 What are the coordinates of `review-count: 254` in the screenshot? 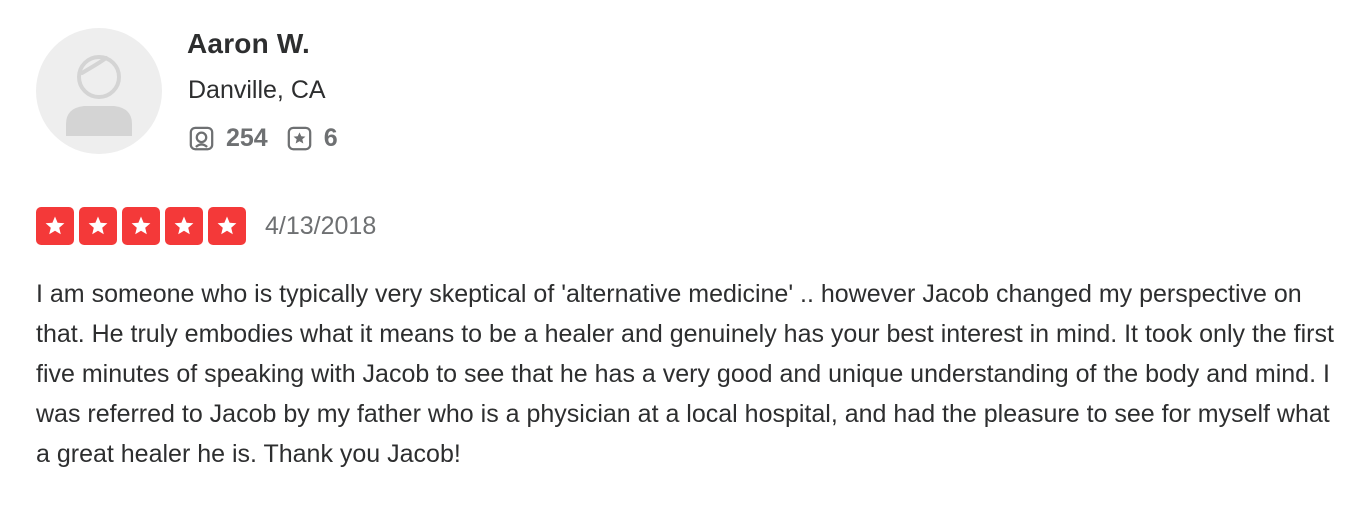 It's located at (247, 138).